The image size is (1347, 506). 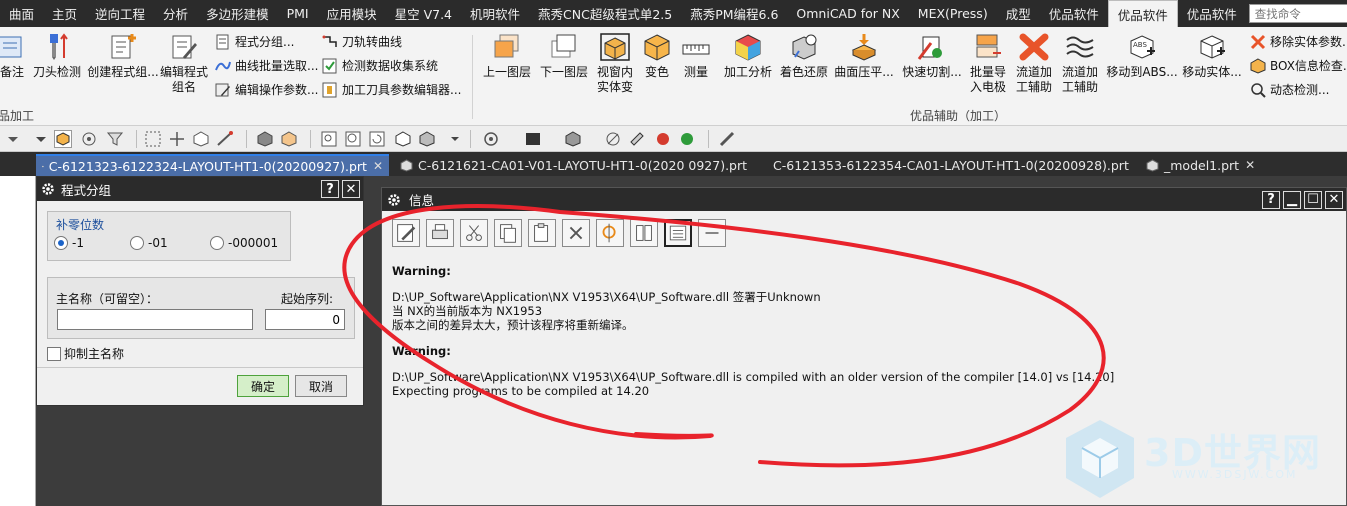 I want to click on menu-item-reverse-engineering: 逆向工程, so click(x=120, y=13).